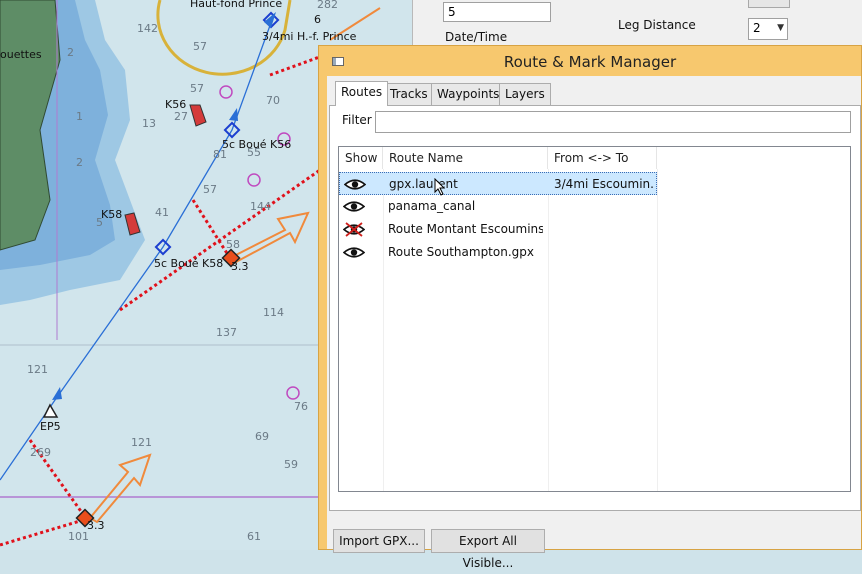 The height and width of the screenshot is (574, 862). Describe the element at coordinates (354, 229) in the screenshot. I see `eye-crossed-icon` at that location.